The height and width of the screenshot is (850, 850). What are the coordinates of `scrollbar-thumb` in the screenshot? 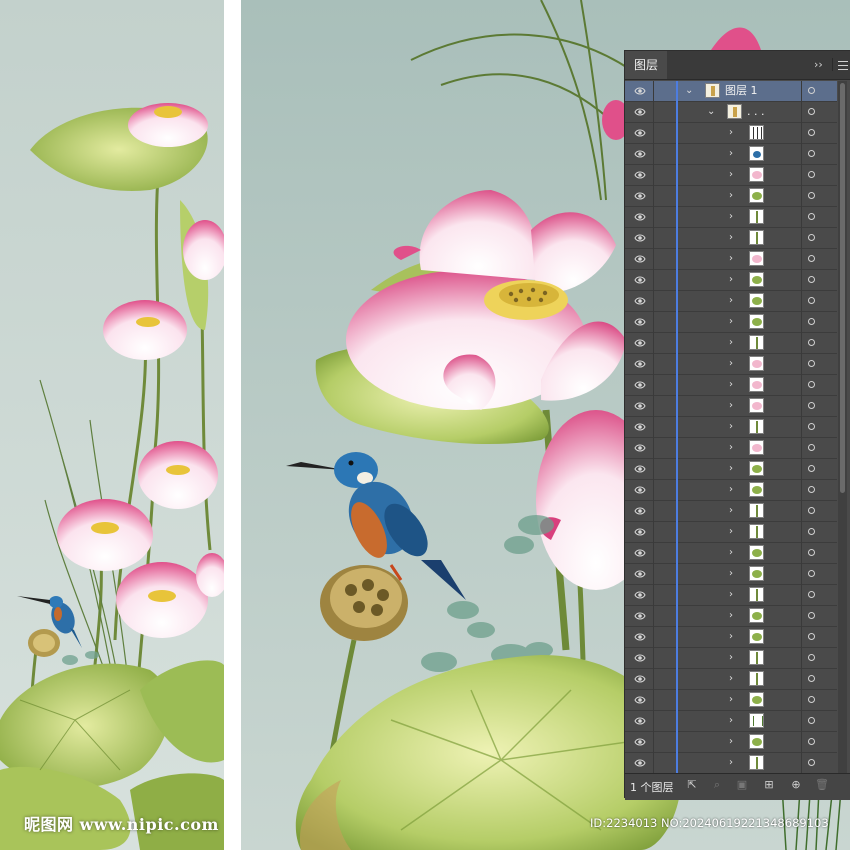 It's located at (842, 288).